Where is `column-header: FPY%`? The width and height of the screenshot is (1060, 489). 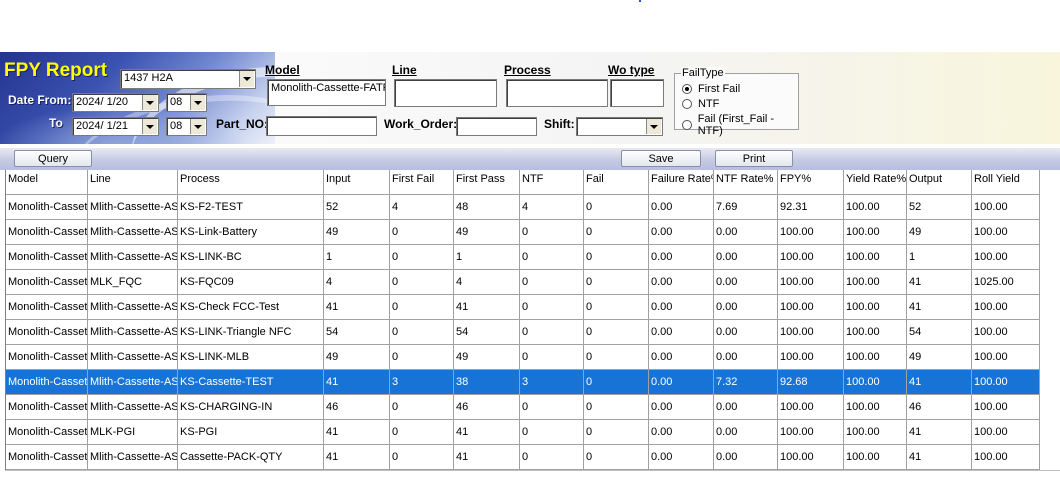 column-header: FPY% is located at coordinates (811, 182).